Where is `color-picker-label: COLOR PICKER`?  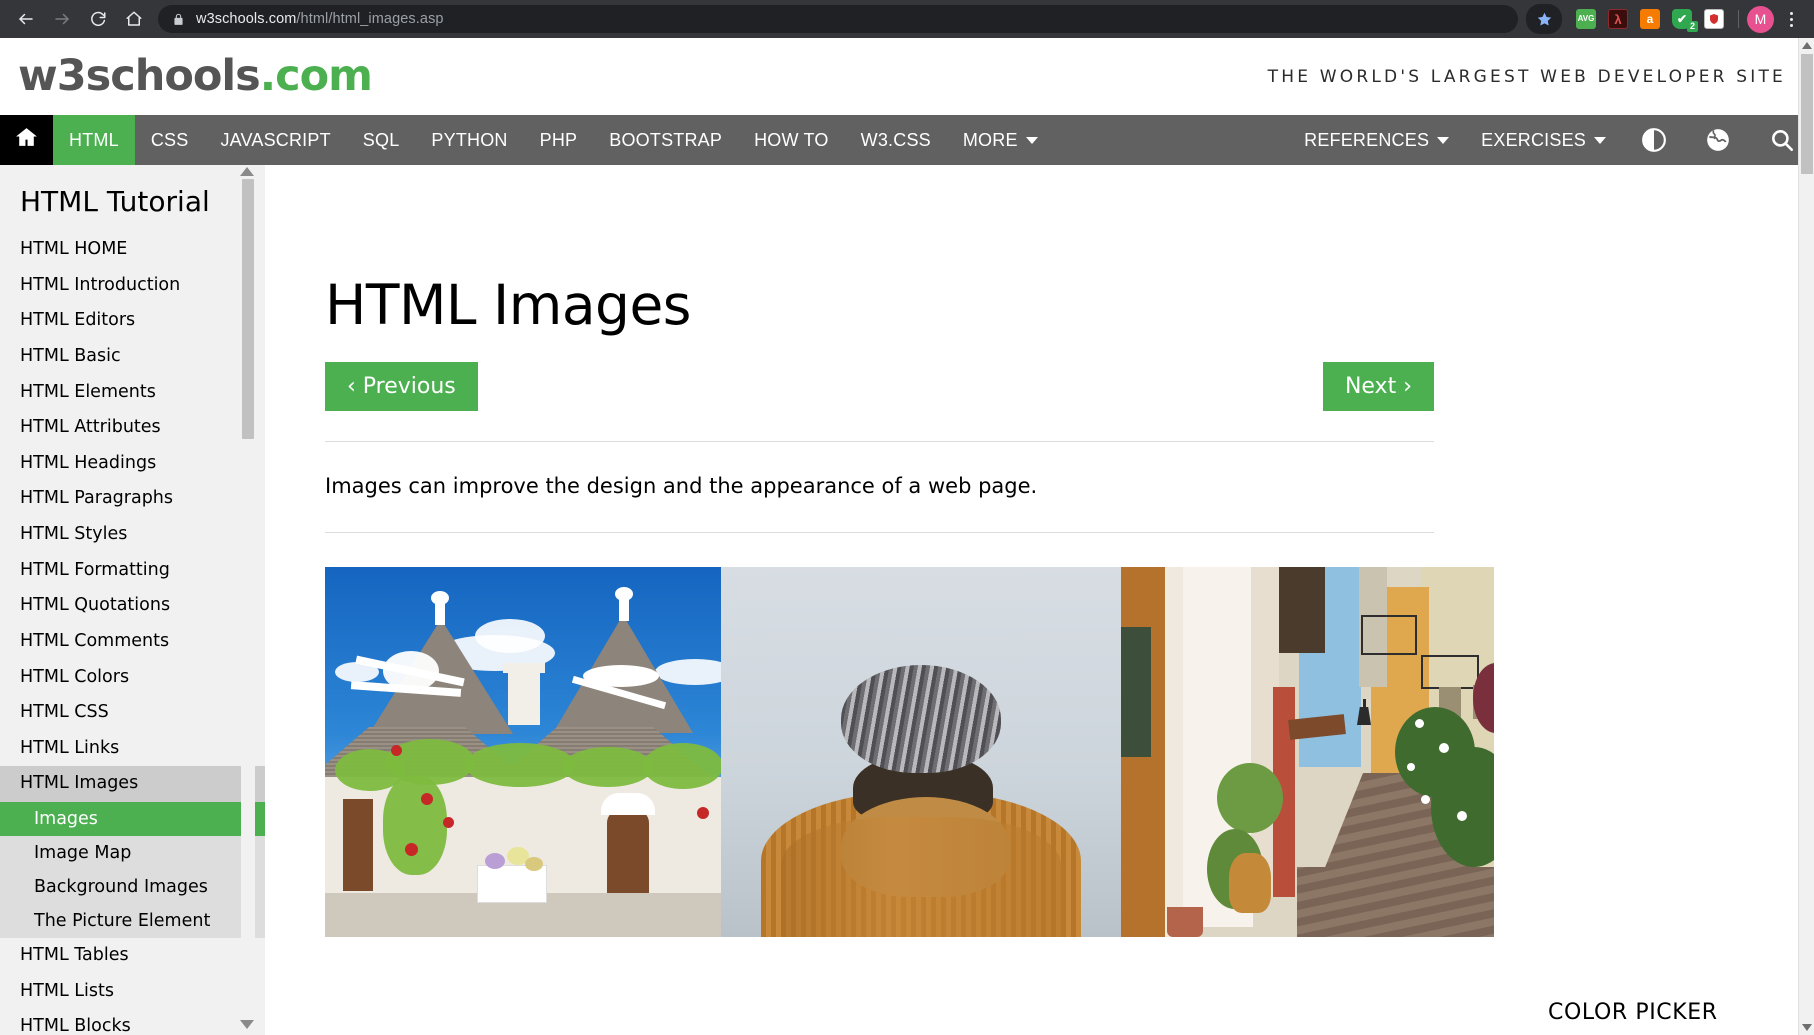
color-picker-label: COLOR PICKER is located at coordinates (1633, 1012).